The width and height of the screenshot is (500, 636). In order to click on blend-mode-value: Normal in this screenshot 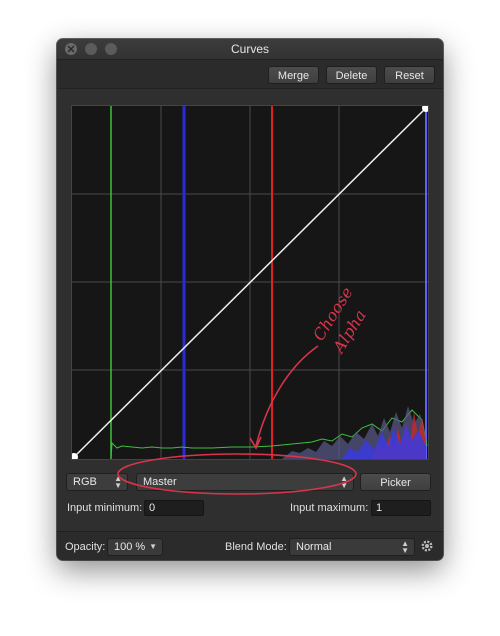, I will do `click(314, 547)`.